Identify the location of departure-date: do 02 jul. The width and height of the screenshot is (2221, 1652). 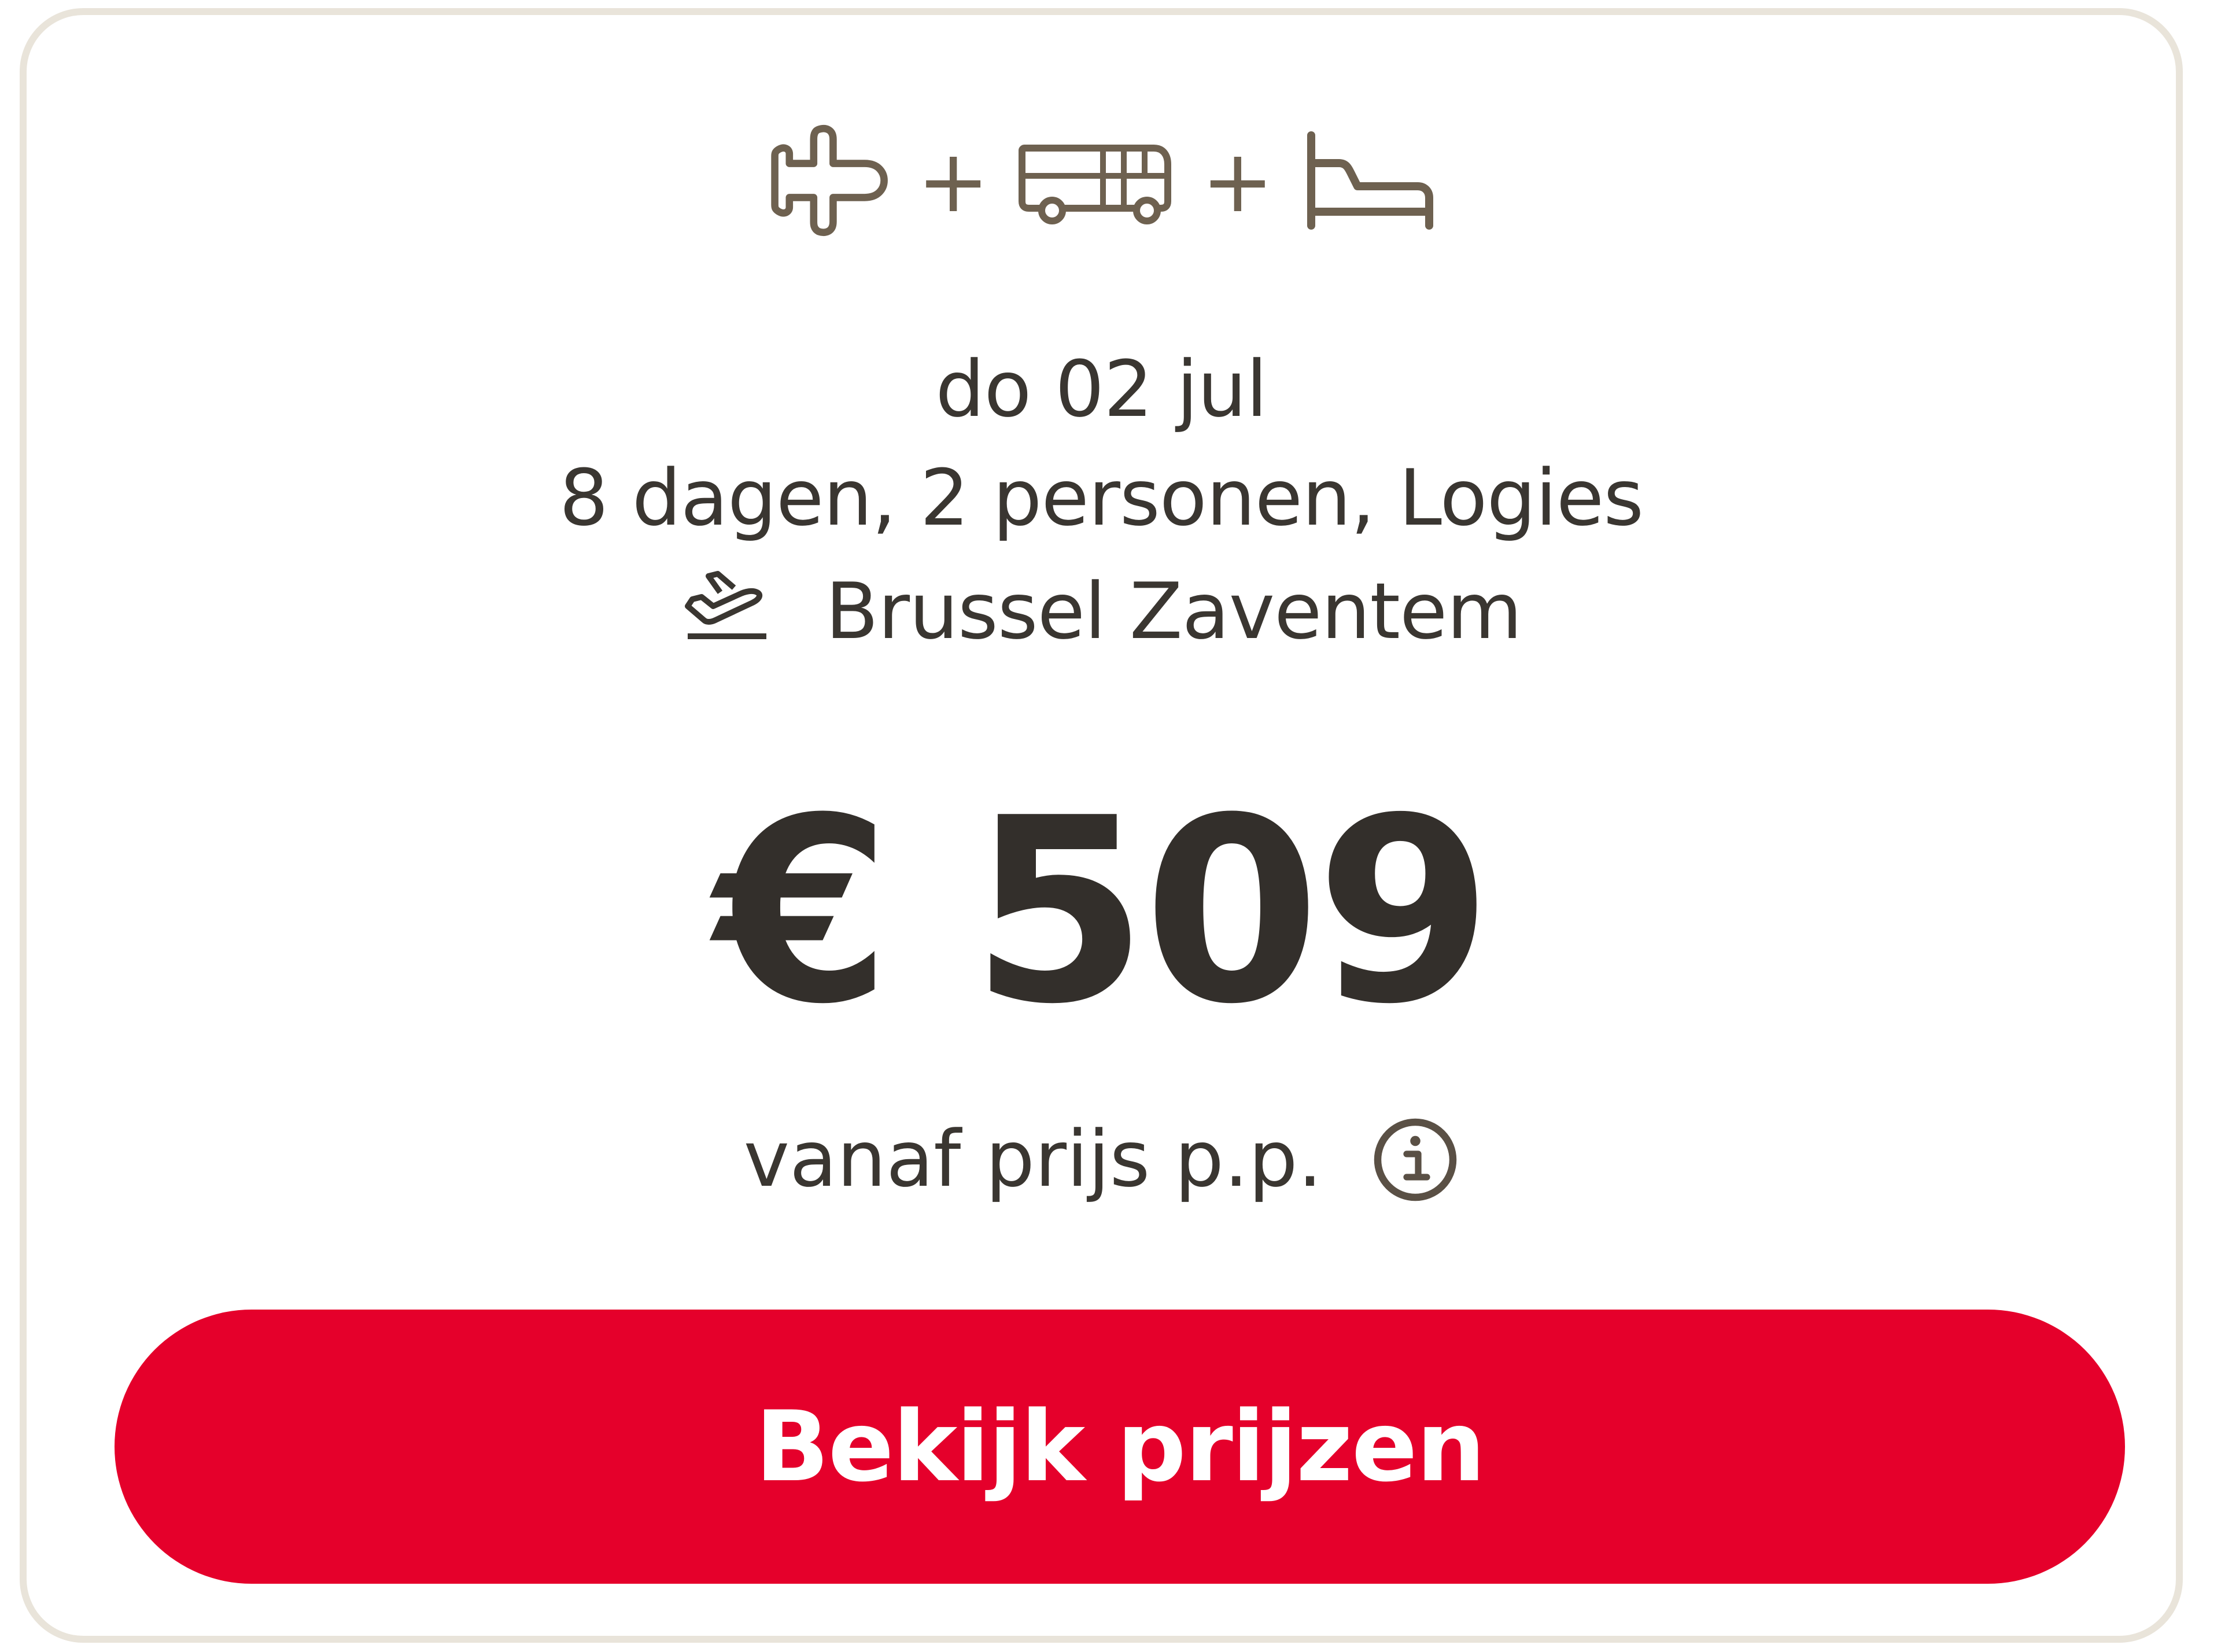
(1101, 389).